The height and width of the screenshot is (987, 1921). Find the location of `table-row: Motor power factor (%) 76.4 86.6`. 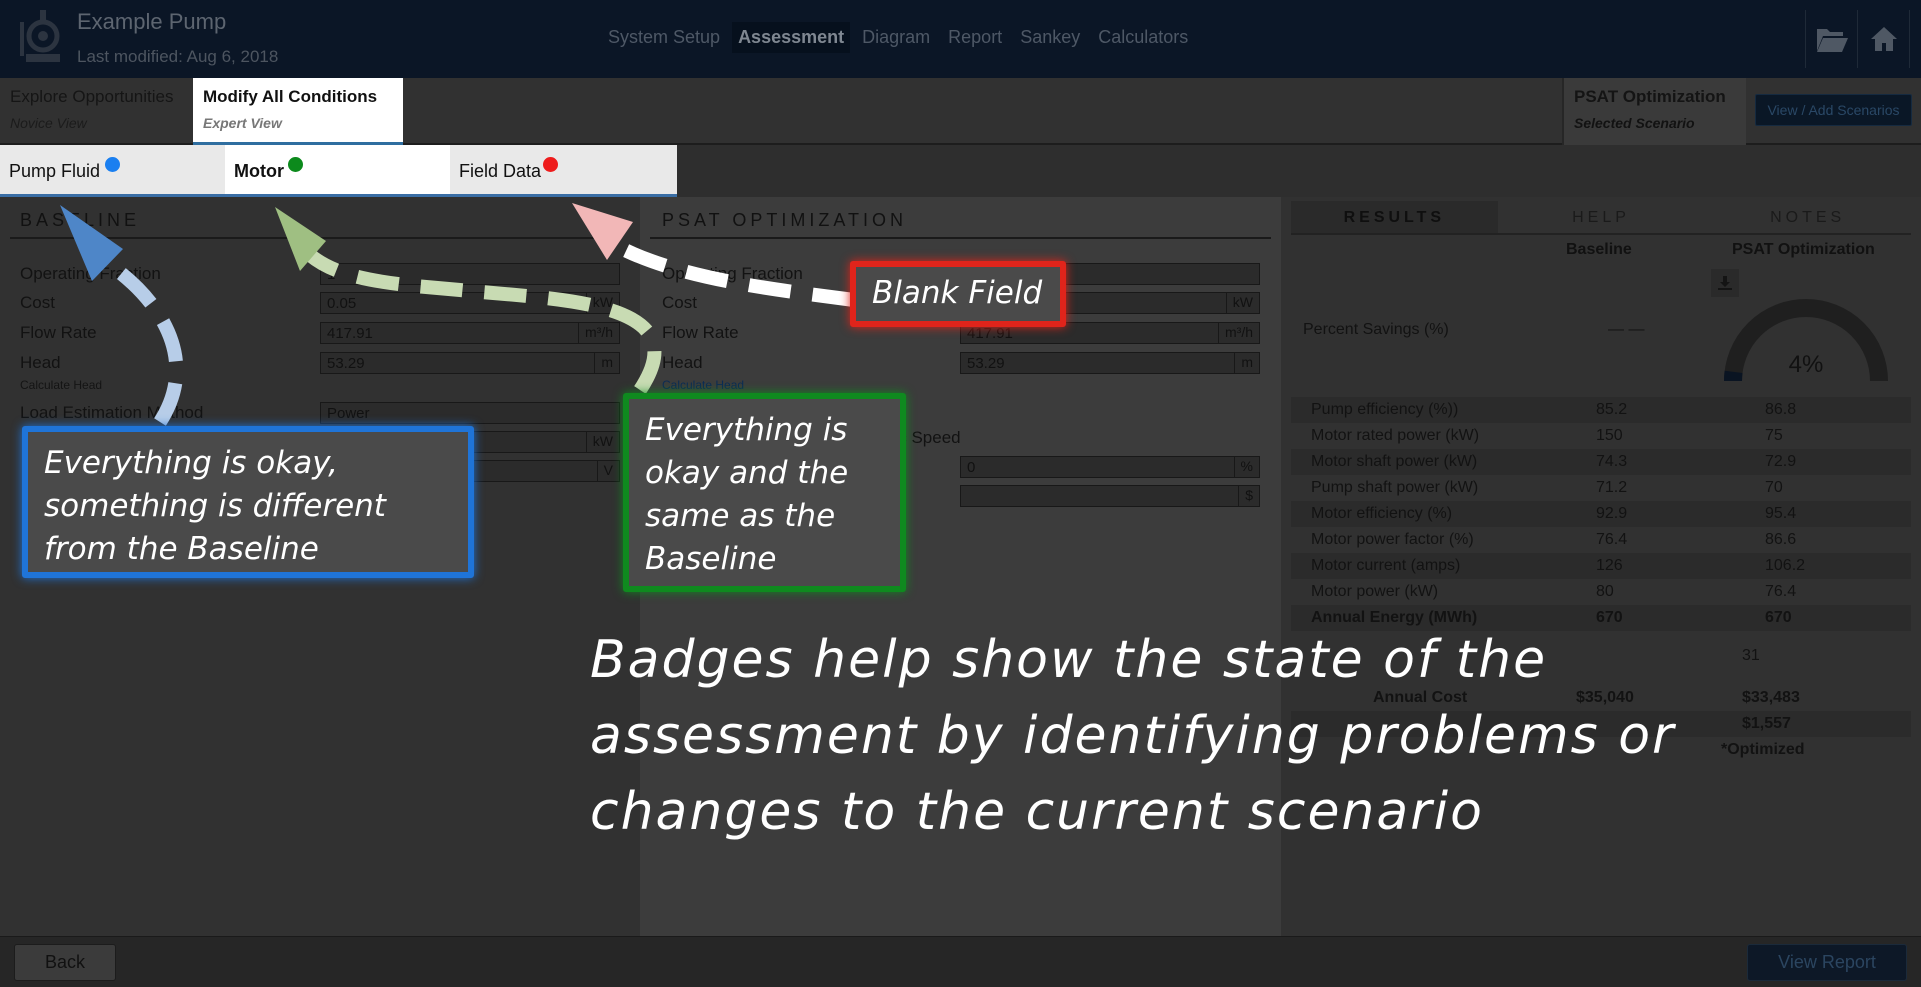

table-row: Motor power factor (%) 76.4 86.6 is located at coordinates (1601, 540).